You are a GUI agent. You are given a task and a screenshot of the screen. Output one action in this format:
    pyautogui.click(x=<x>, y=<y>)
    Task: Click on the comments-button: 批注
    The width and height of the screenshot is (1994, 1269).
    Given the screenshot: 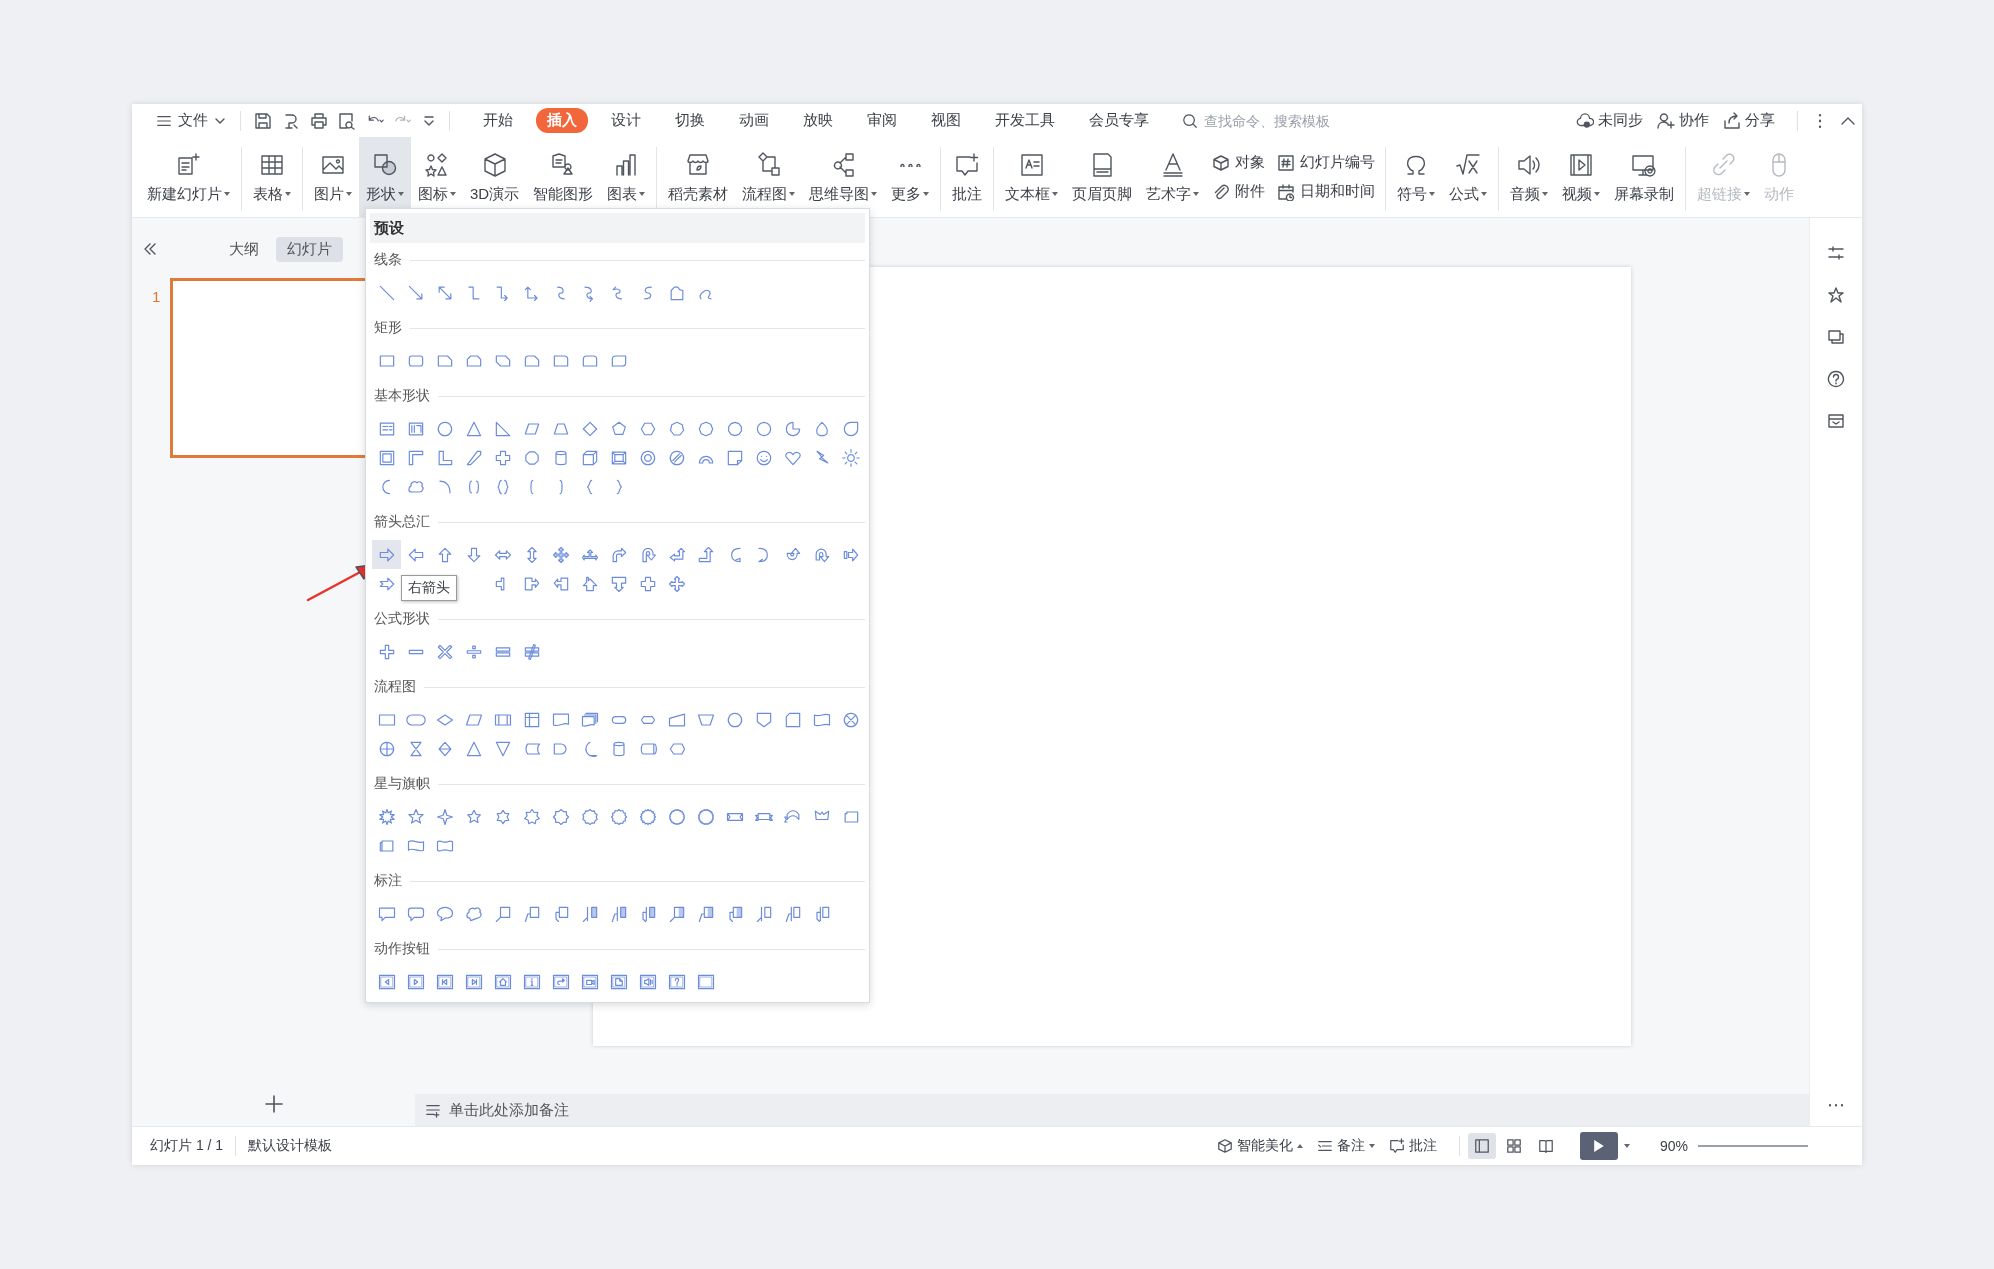 What is the action you would take?
    pyautogui.click(x=1412, y=1146)
    